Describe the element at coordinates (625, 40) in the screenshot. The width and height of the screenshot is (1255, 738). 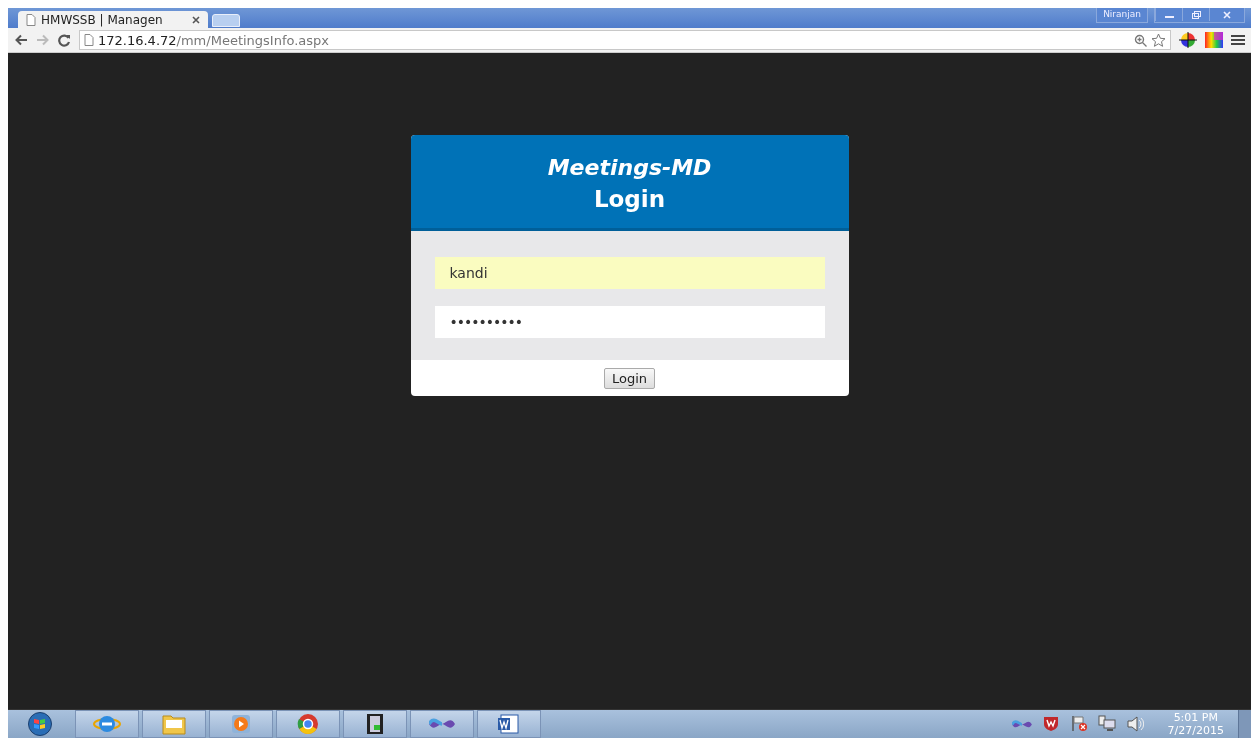
I see `address-bar: 172.16.4.72/mm/MeetingsInfo.aspx` at that location.